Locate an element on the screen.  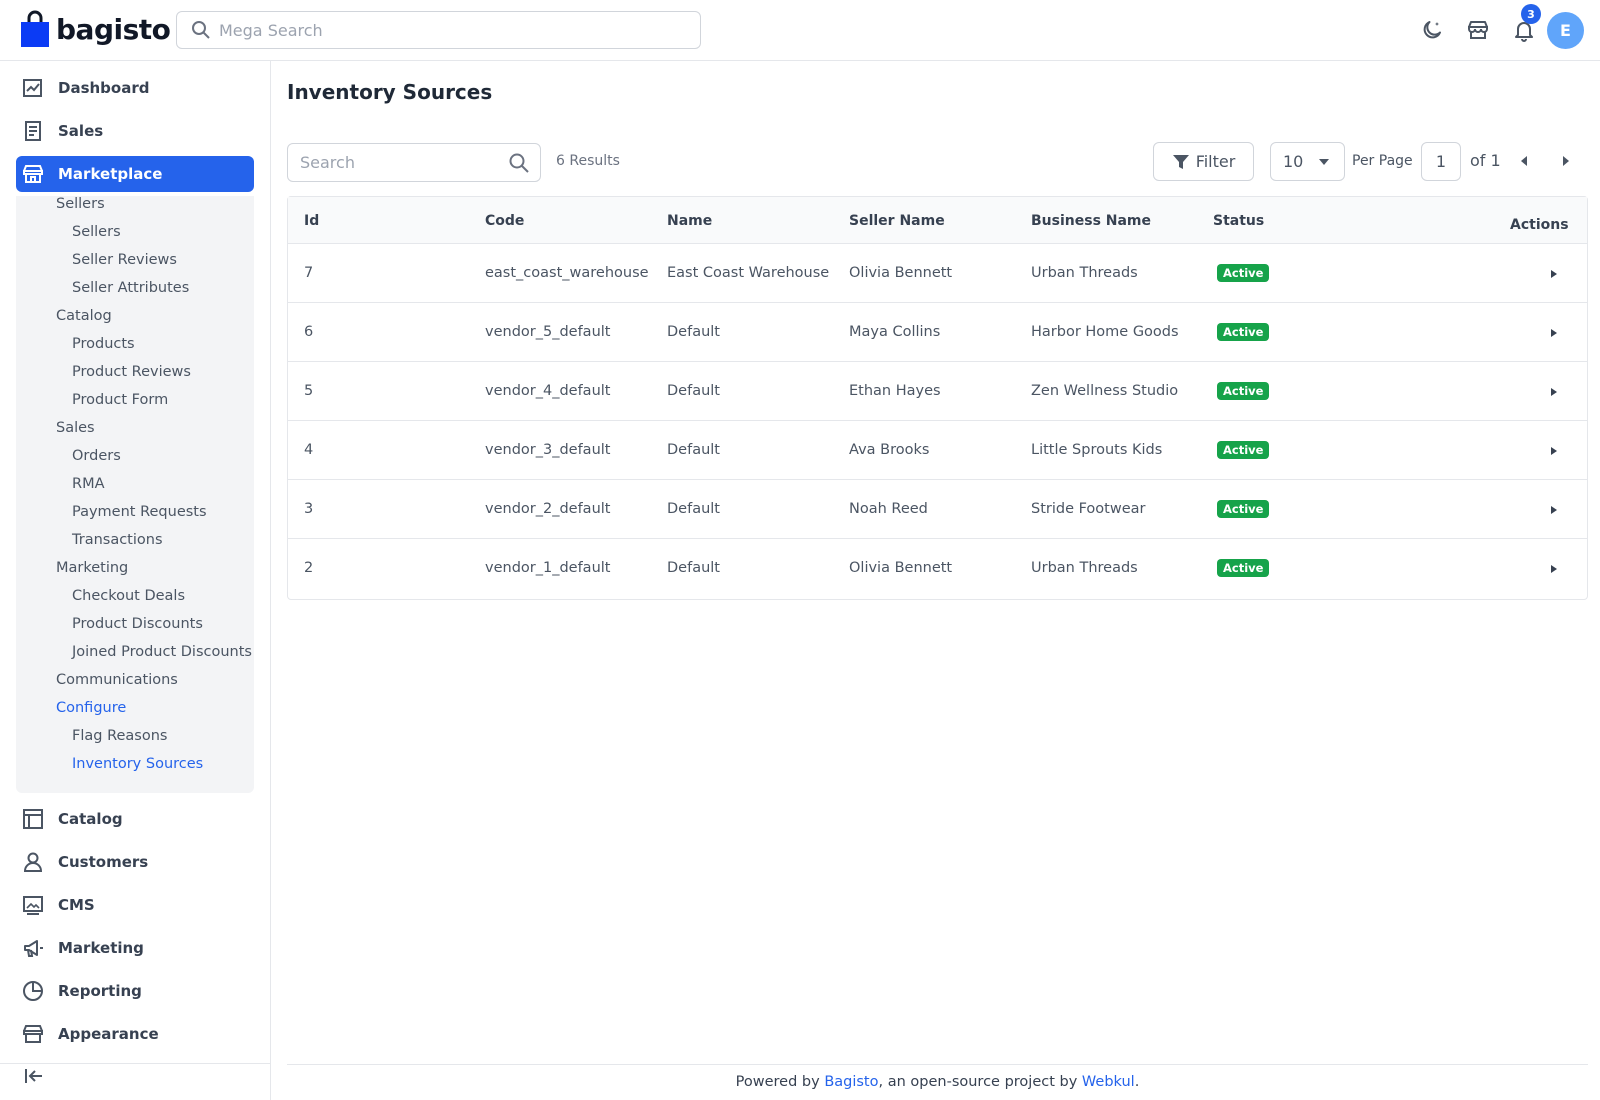
cell-seller-name: Noah Reed is located at coordinates (888, 509).